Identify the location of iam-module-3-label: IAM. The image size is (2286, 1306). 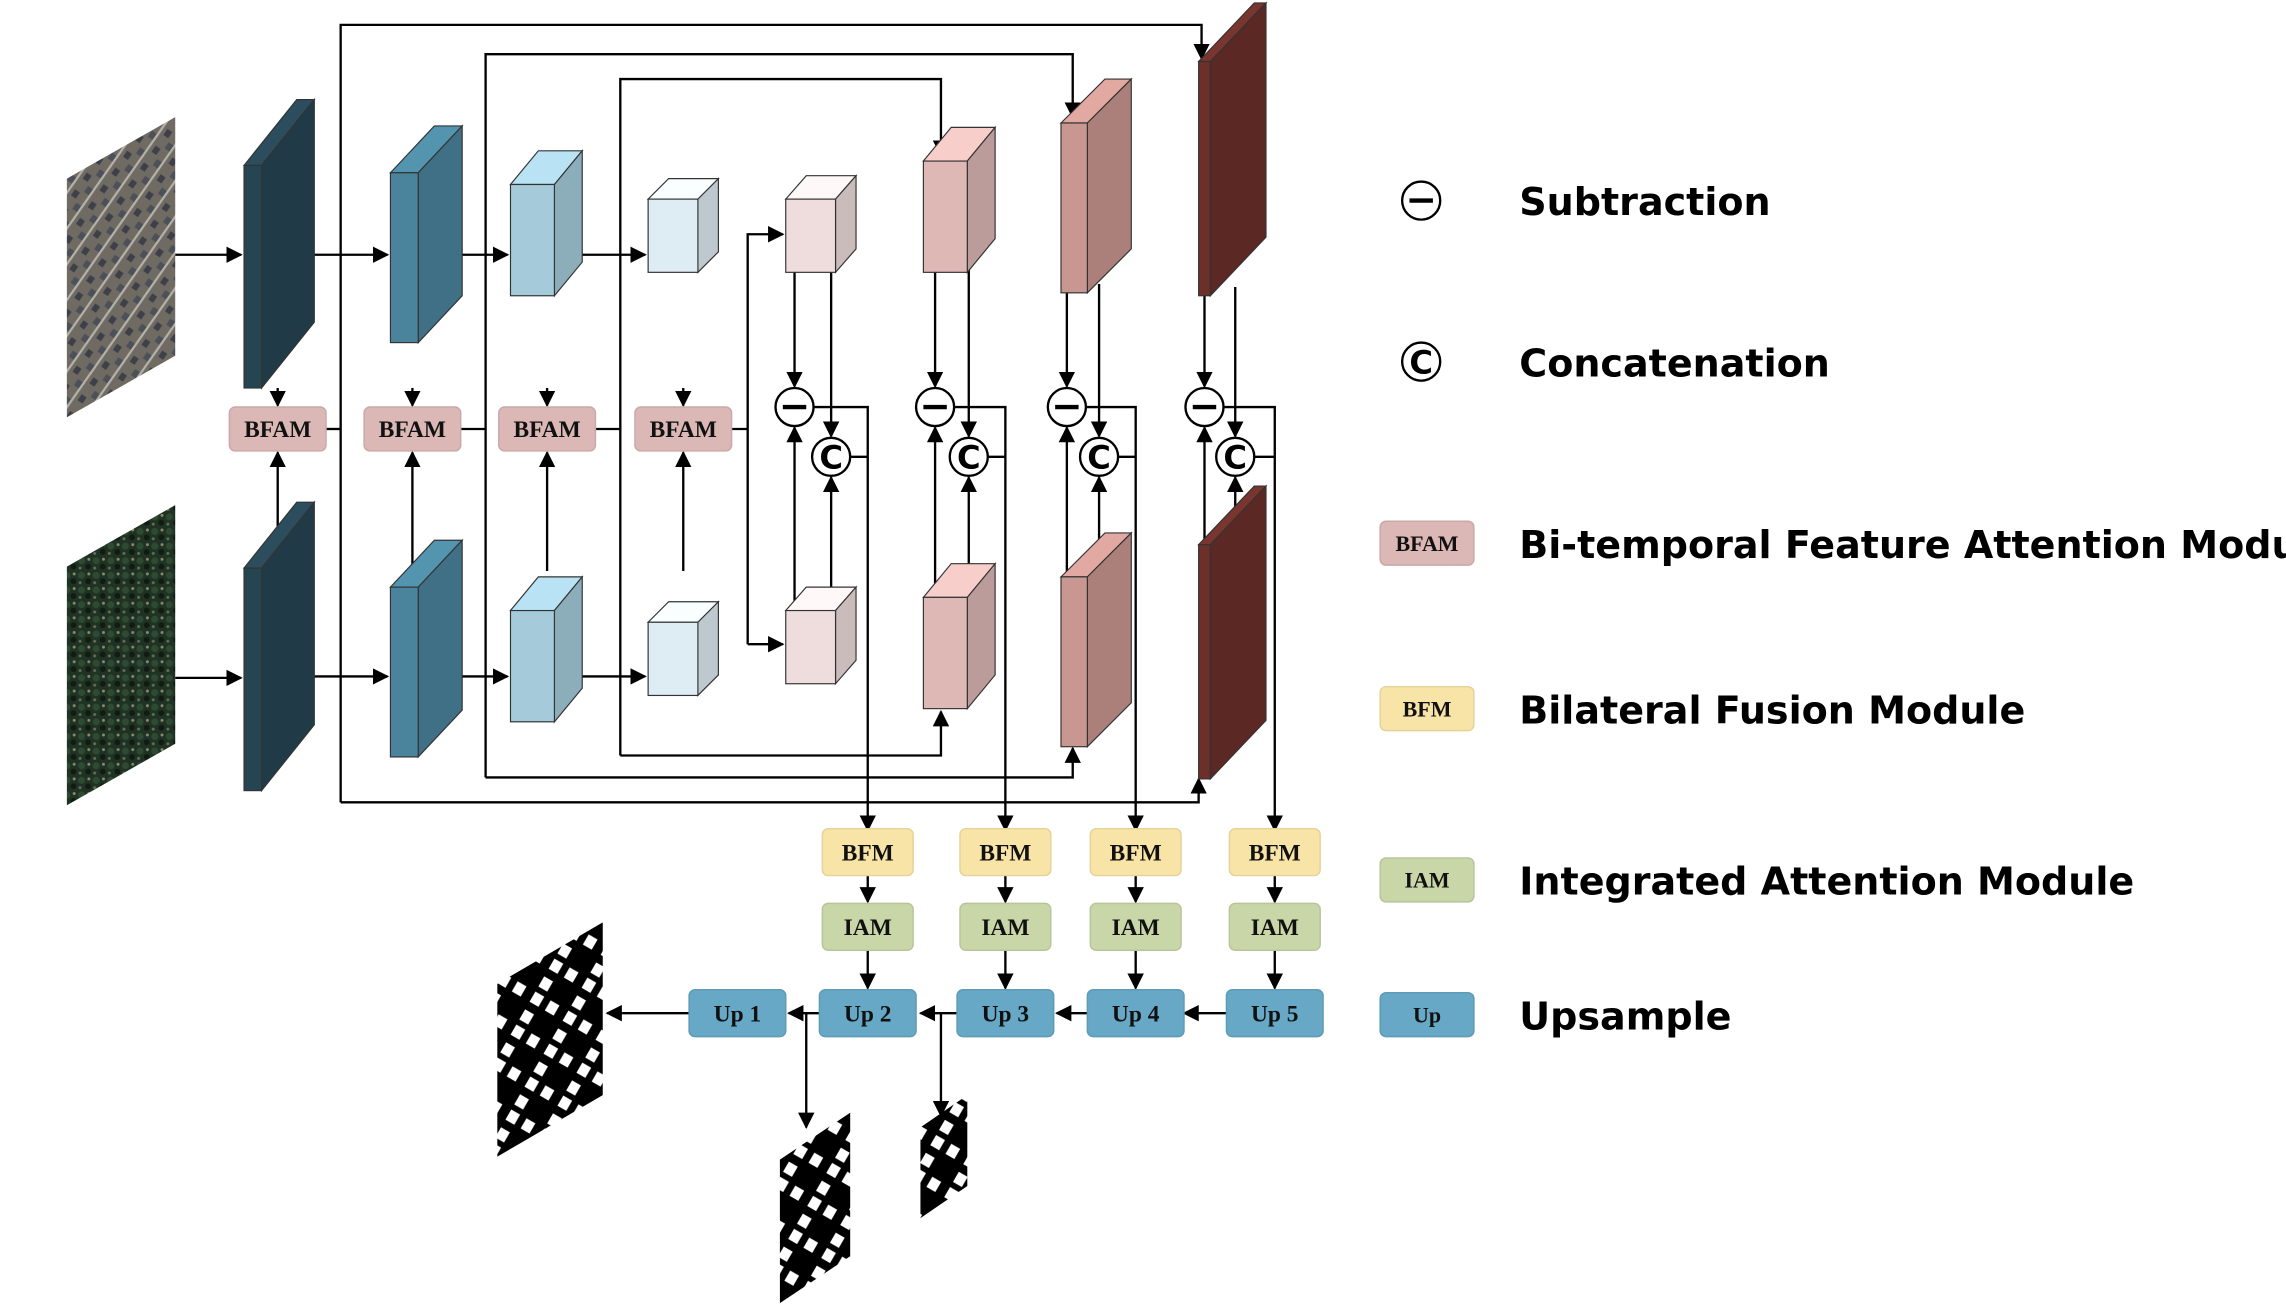
(1136, 928).